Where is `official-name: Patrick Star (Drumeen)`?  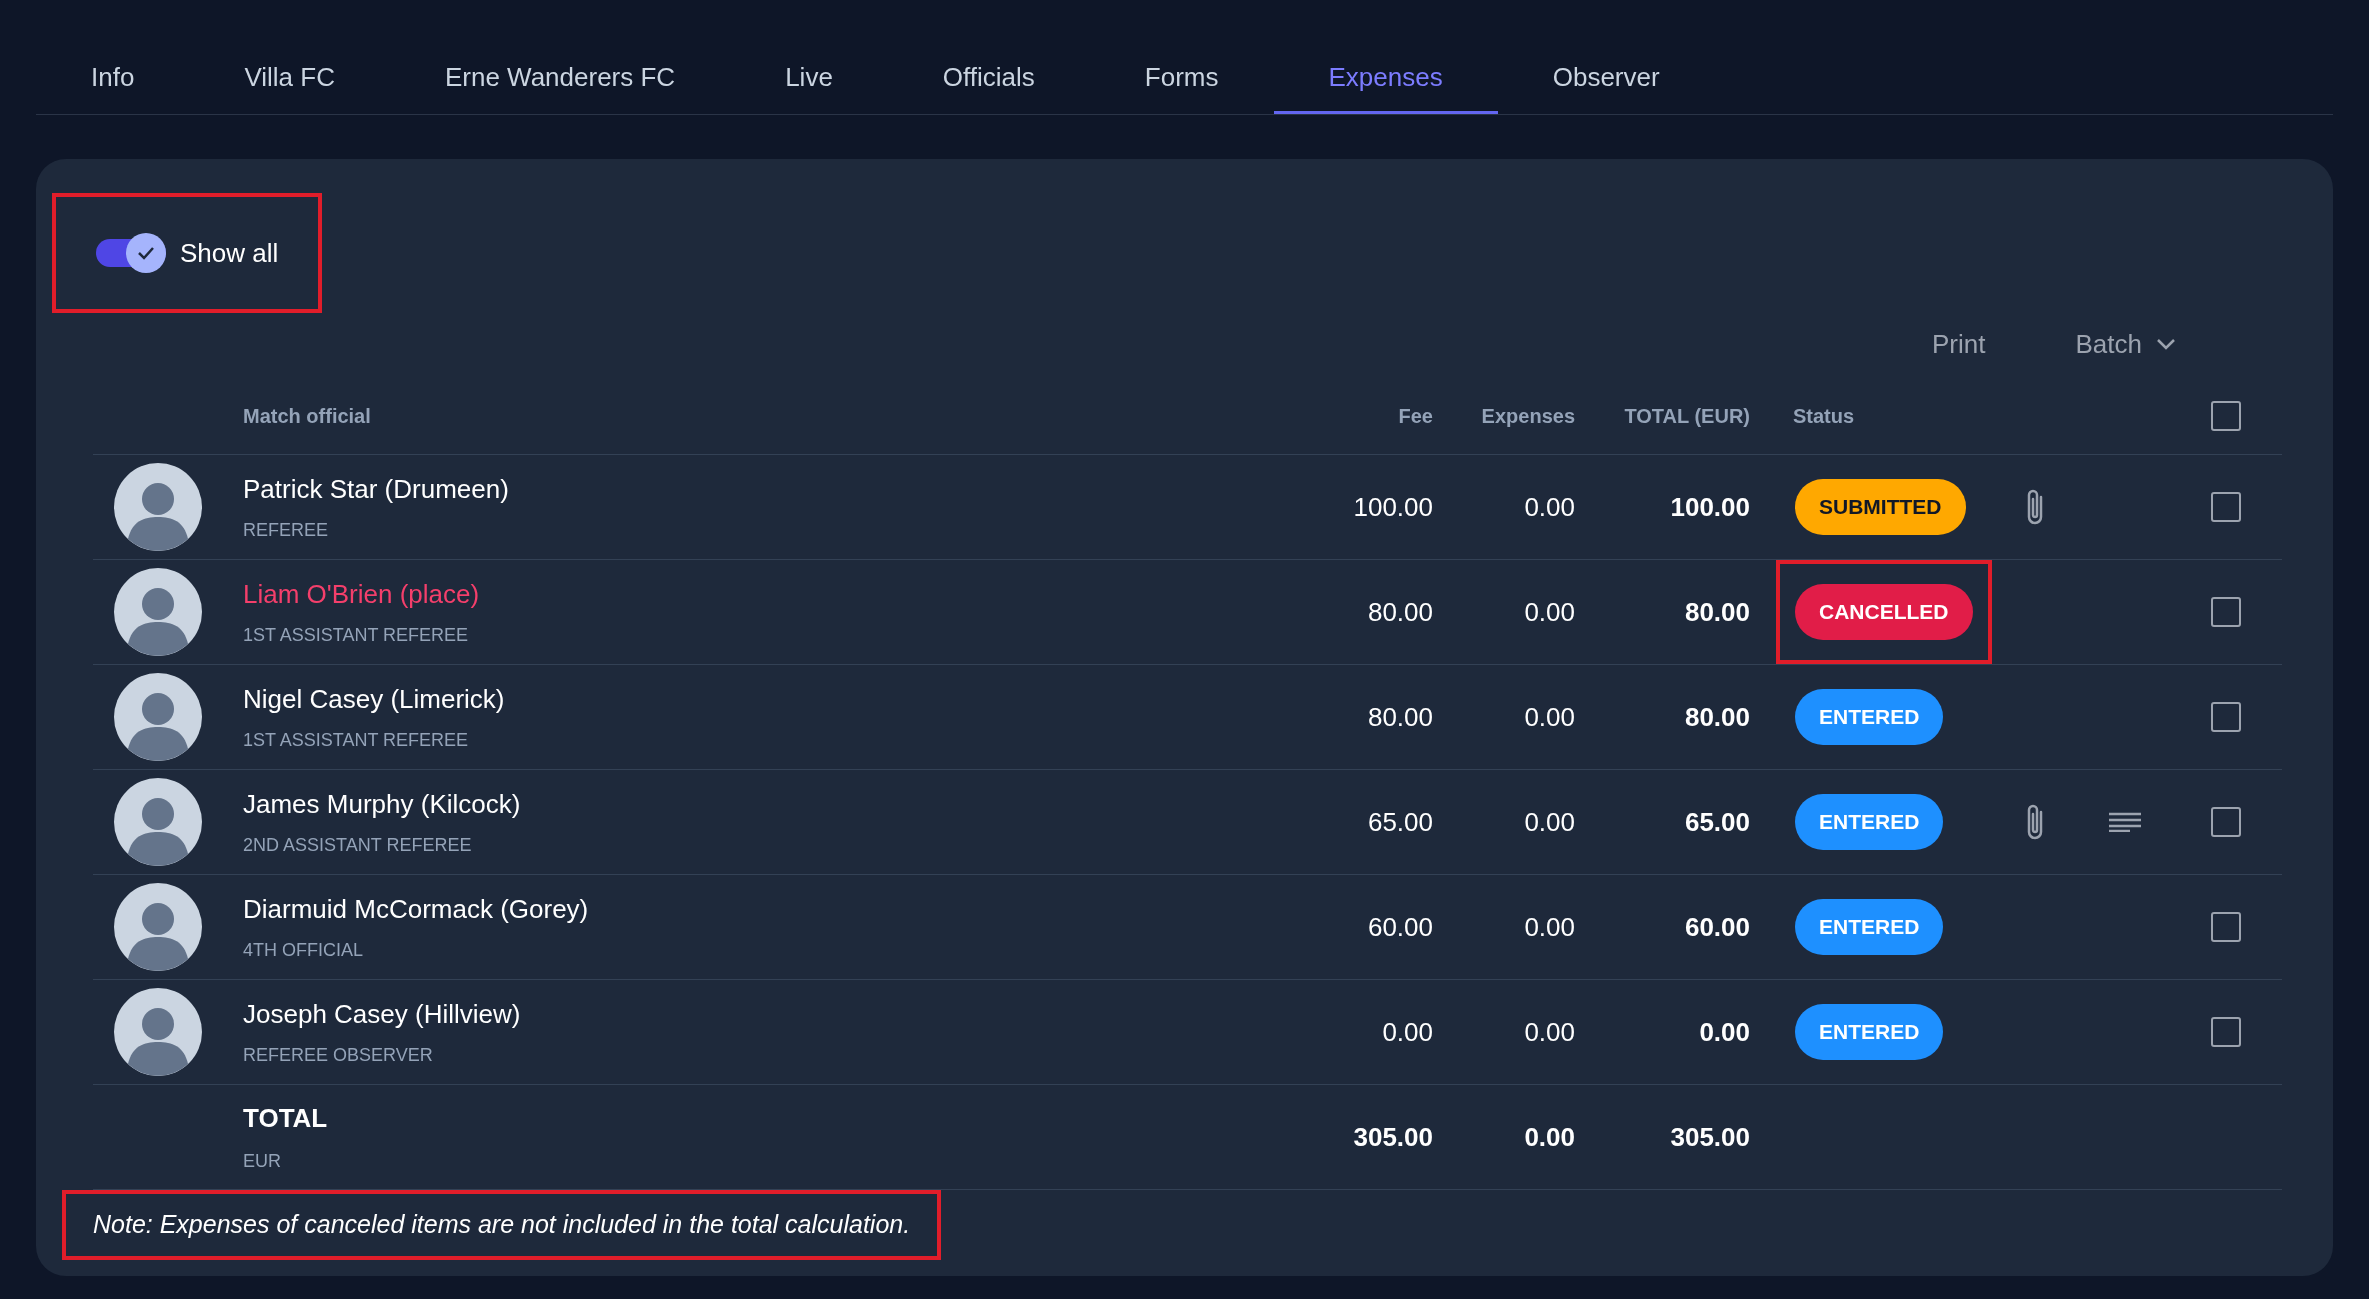
official-name: Patrick Star (Drumeen) is located at coordinates (376, 489).